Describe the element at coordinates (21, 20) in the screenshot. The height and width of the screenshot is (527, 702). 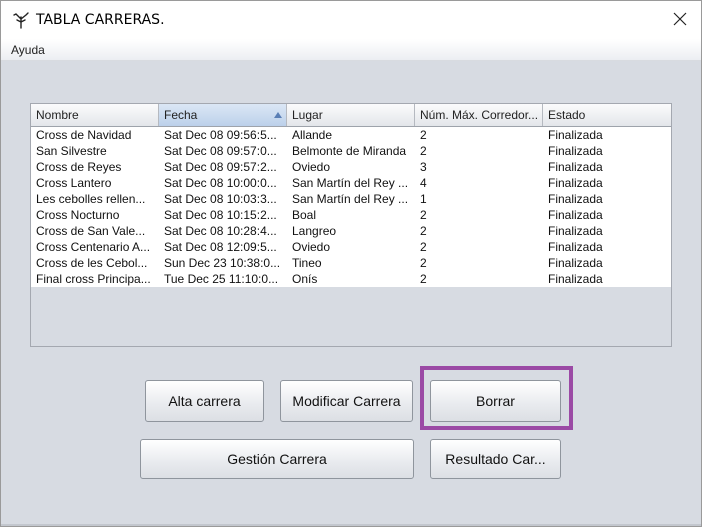
I see `tree-branch-icon` at that location.